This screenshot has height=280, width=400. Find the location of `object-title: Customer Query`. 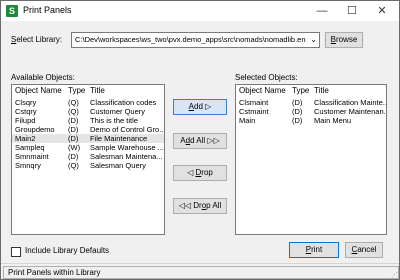

object-title: Customer Query is located at coordinates (118, 111).